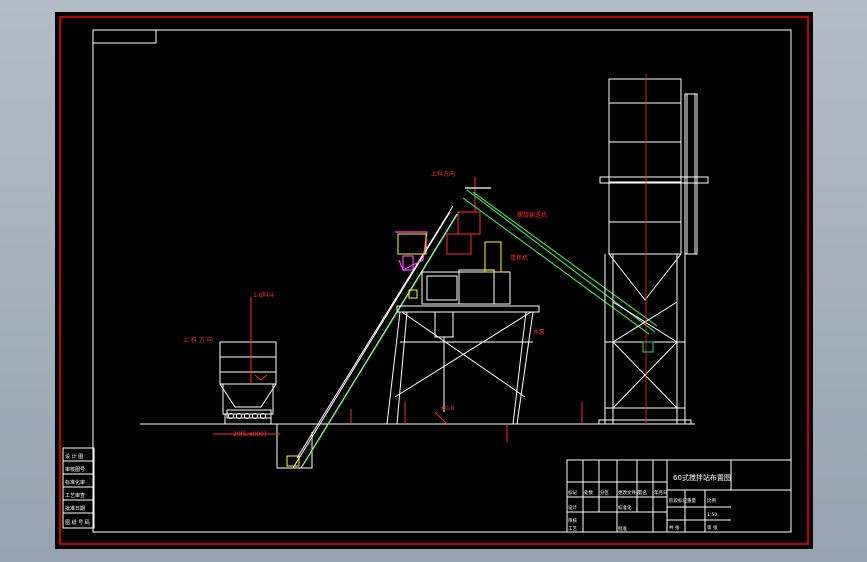 Image resolution: width=867 pixels, height=562 pixels. Describe the element at coordinates (77, 522) in the screenshot. I see `left-table-row: 图 纸 号 码` at that location.